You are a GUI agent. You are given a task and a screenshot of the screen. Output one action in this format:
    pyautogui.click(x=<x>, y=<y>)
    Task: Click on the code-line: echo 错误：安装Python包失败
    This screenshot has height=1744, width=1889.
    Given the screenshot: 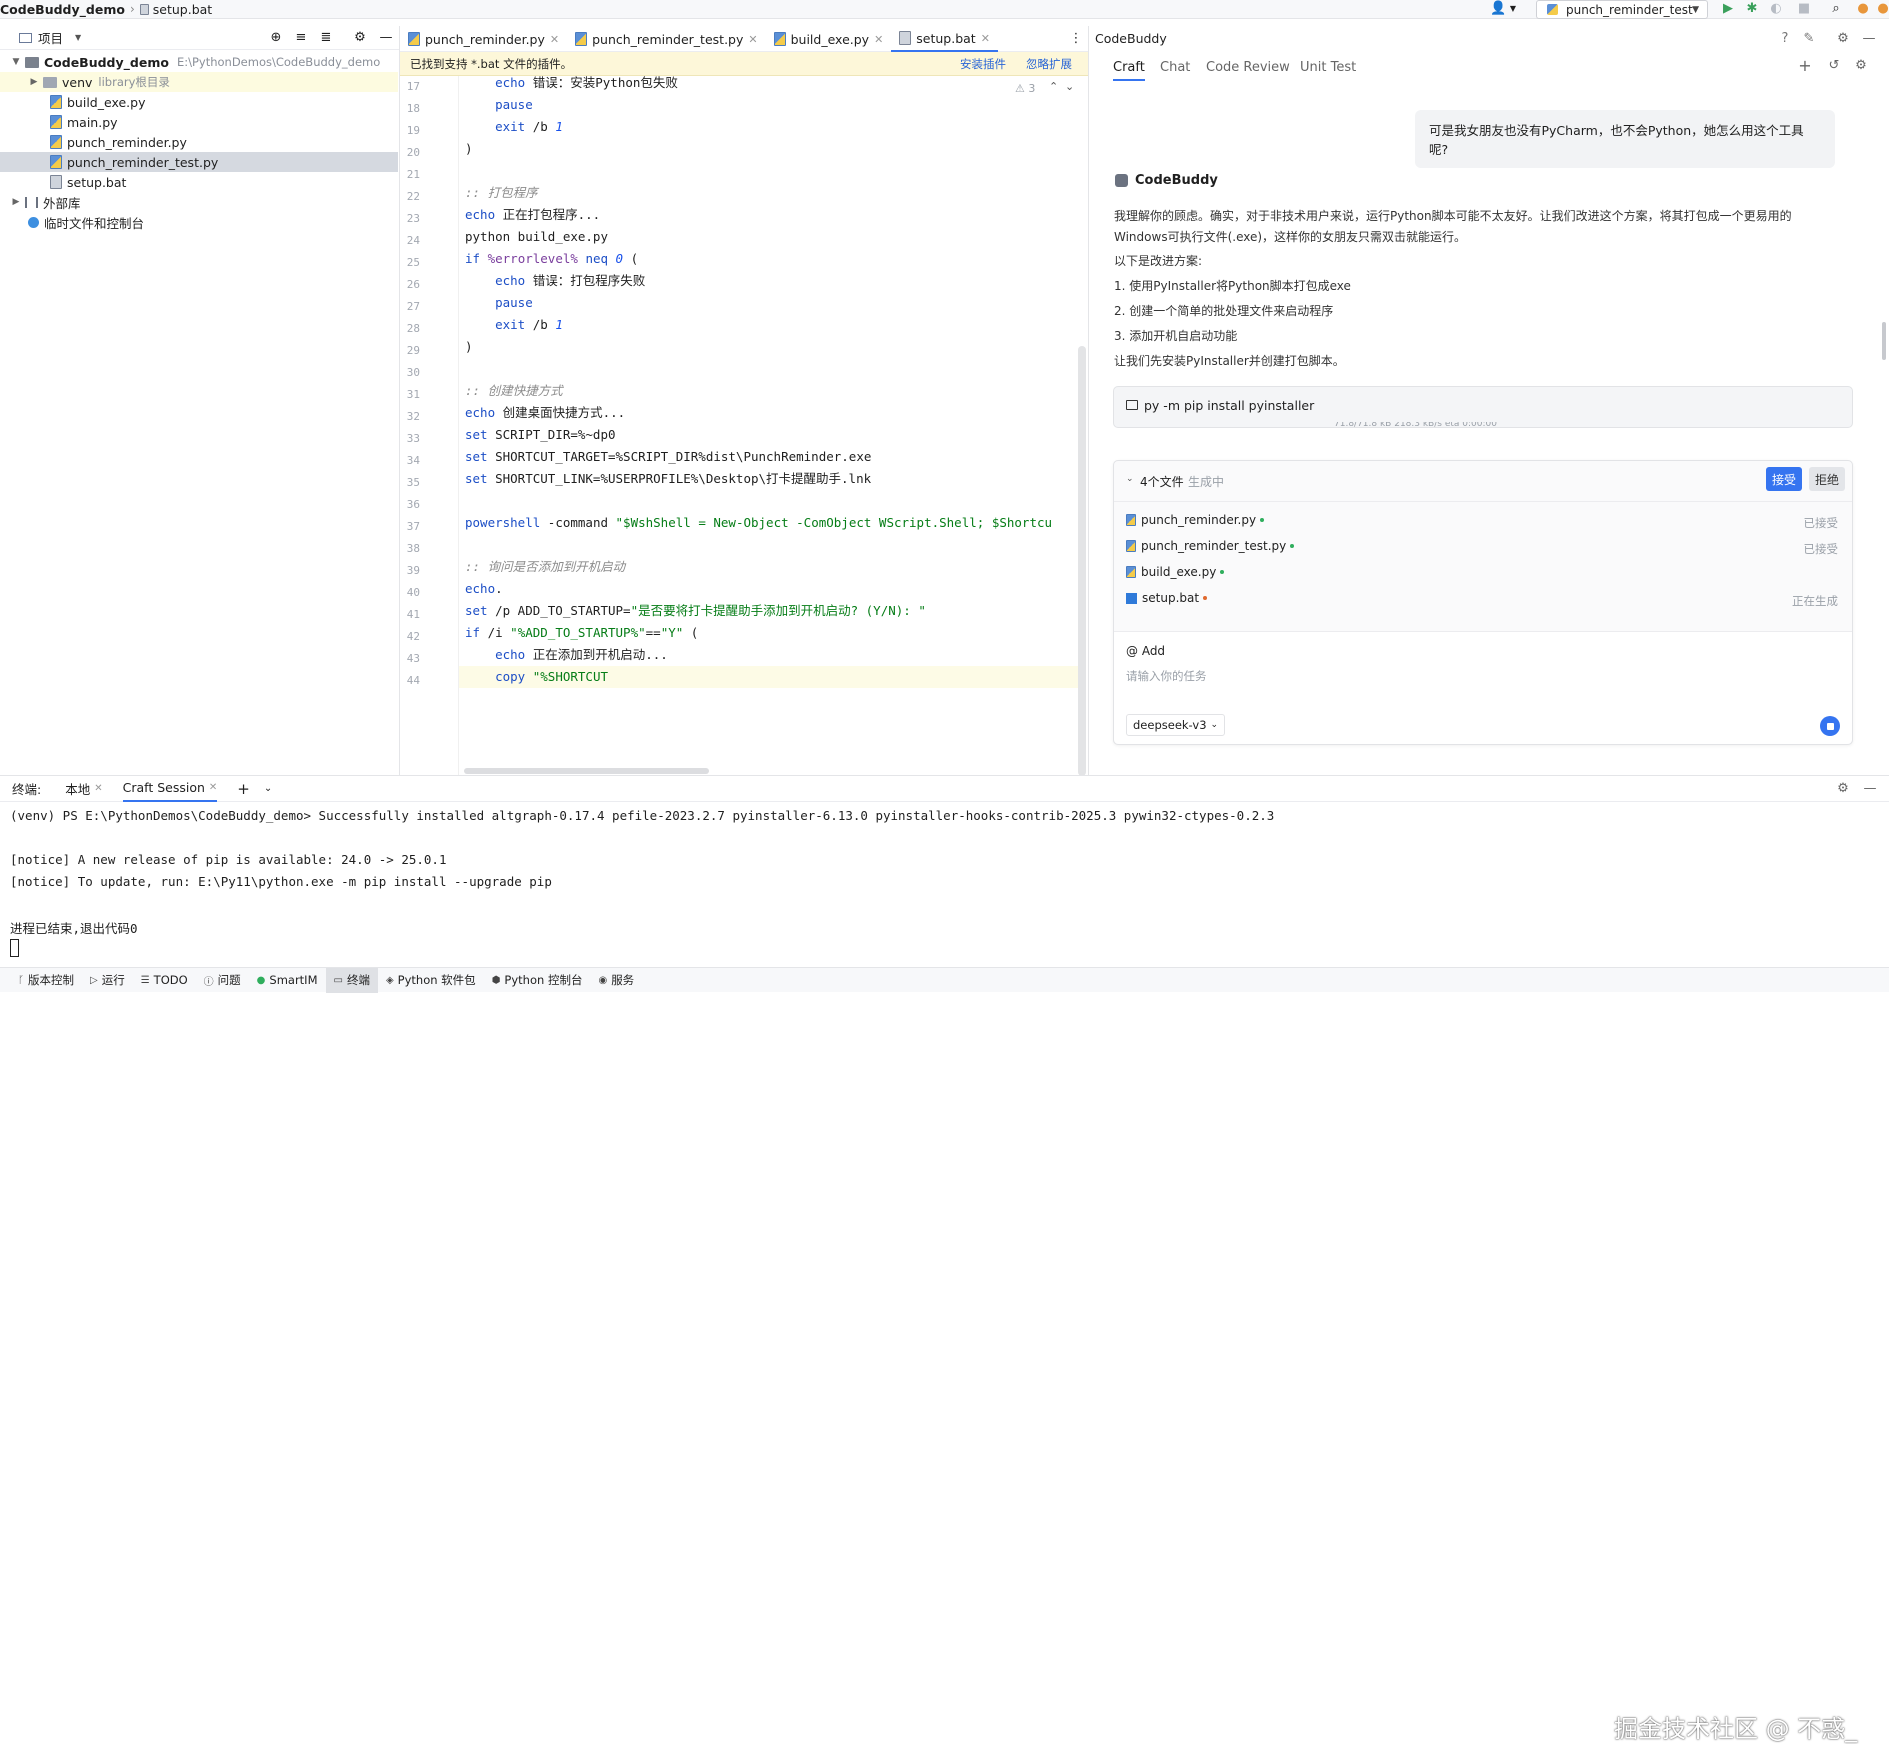 What is the action you would take?
    pyautogui.click(x=571, y=85)
    